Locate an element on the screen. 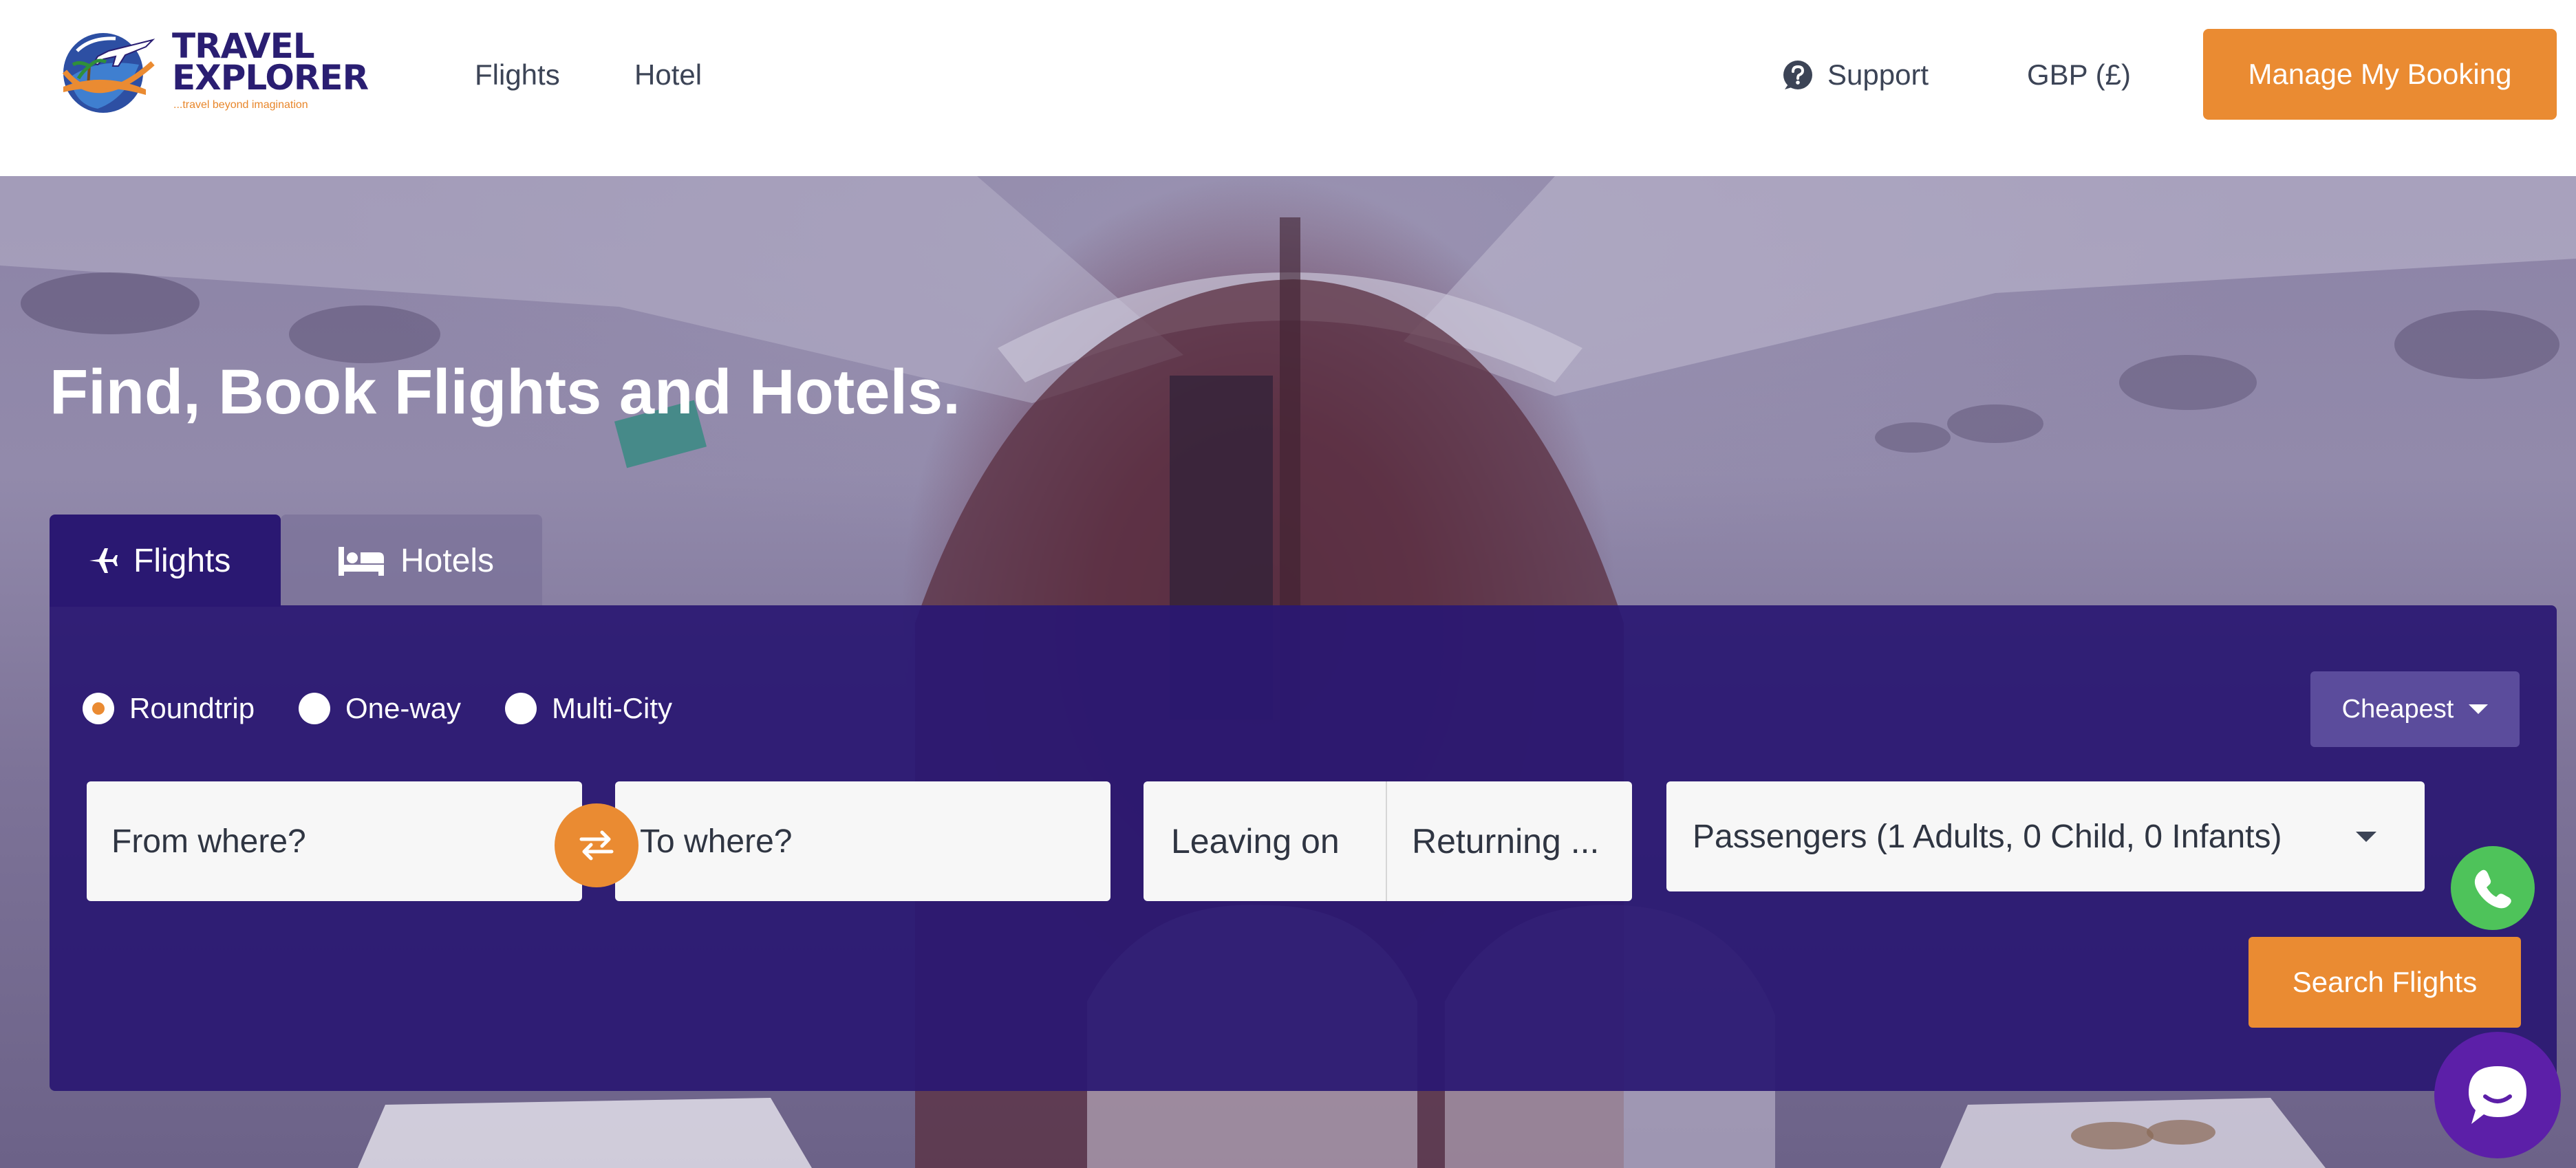  leaving-on-input: Leaving on is located at coordinates (1265, 841).